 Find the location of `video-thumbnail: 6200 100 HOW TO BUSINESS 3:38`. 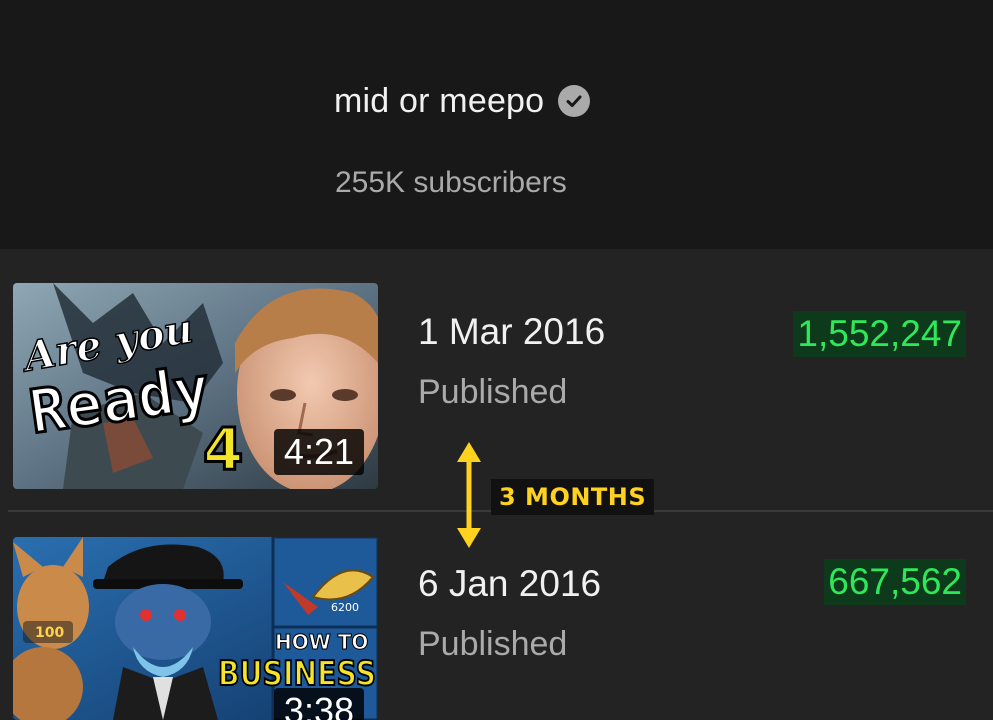

video-thumbnail: 6200 100 HOW TO BUSINESS 3:38 is located at coordinates (195, 628).